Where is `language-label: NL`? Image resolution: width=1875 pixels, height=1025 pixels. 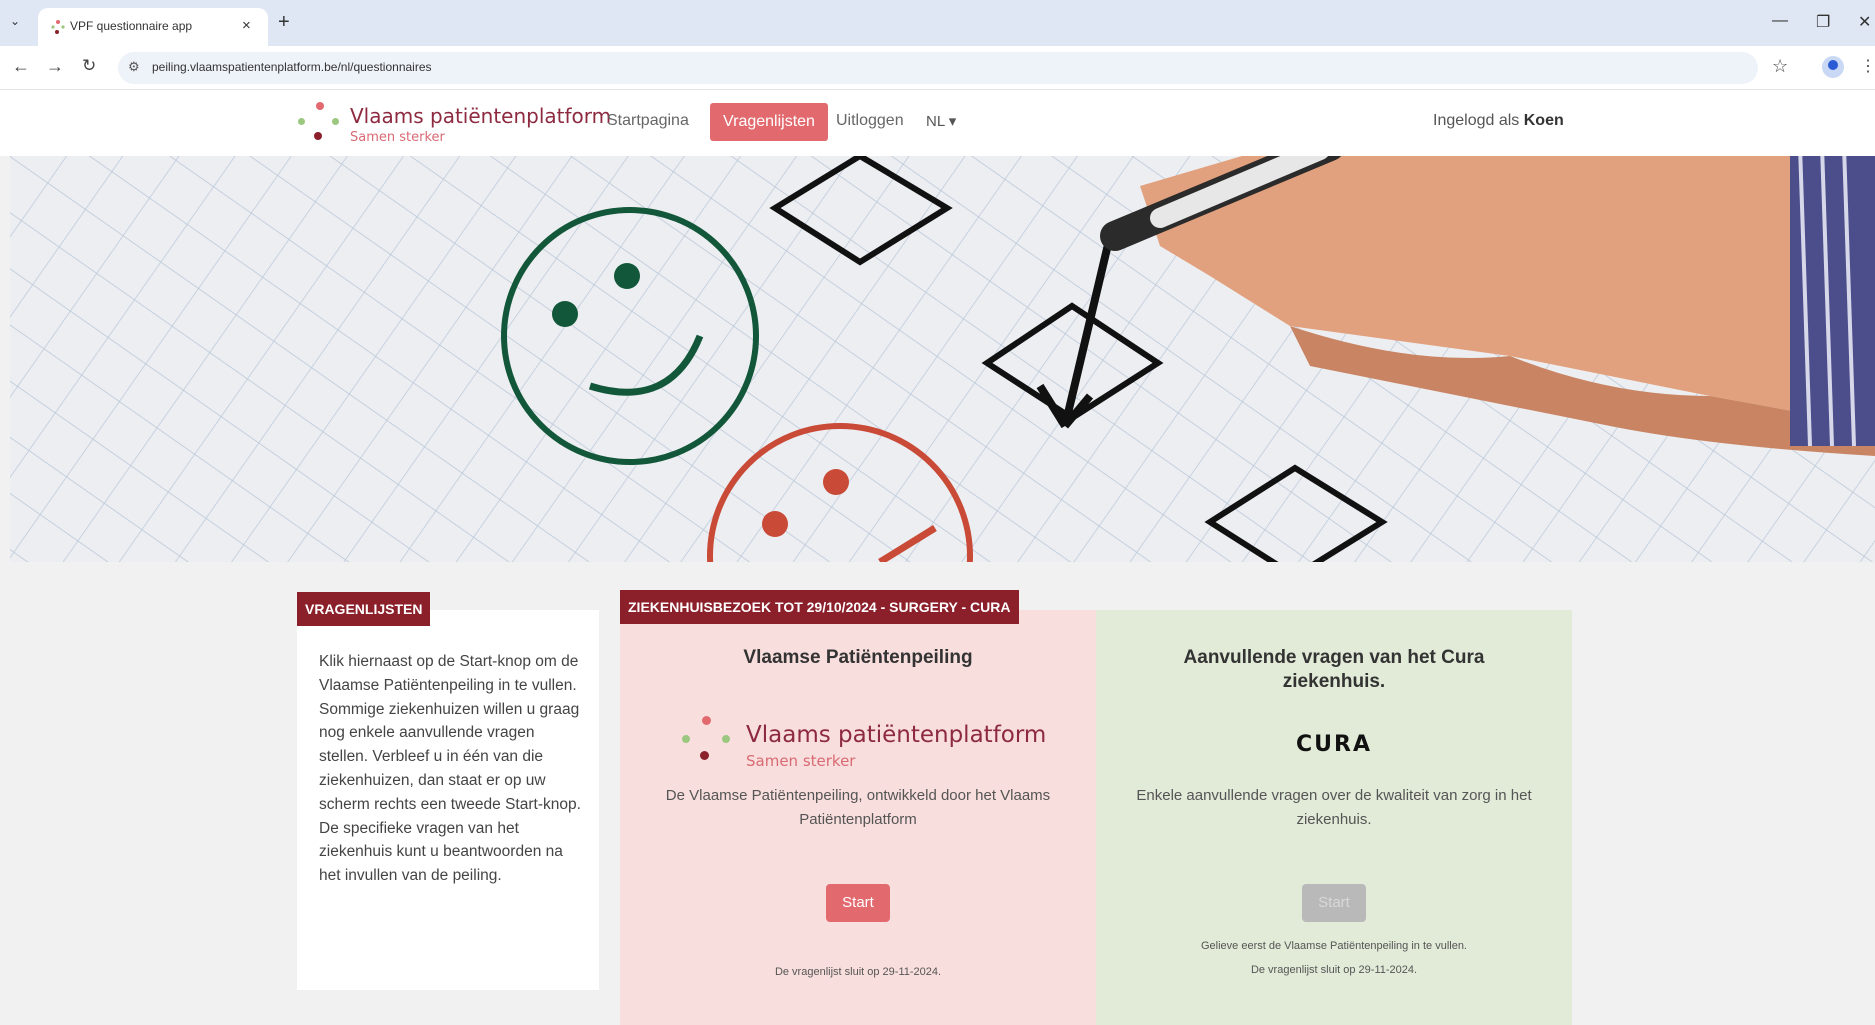 language-label: NL is located at coordinates (935, 121).